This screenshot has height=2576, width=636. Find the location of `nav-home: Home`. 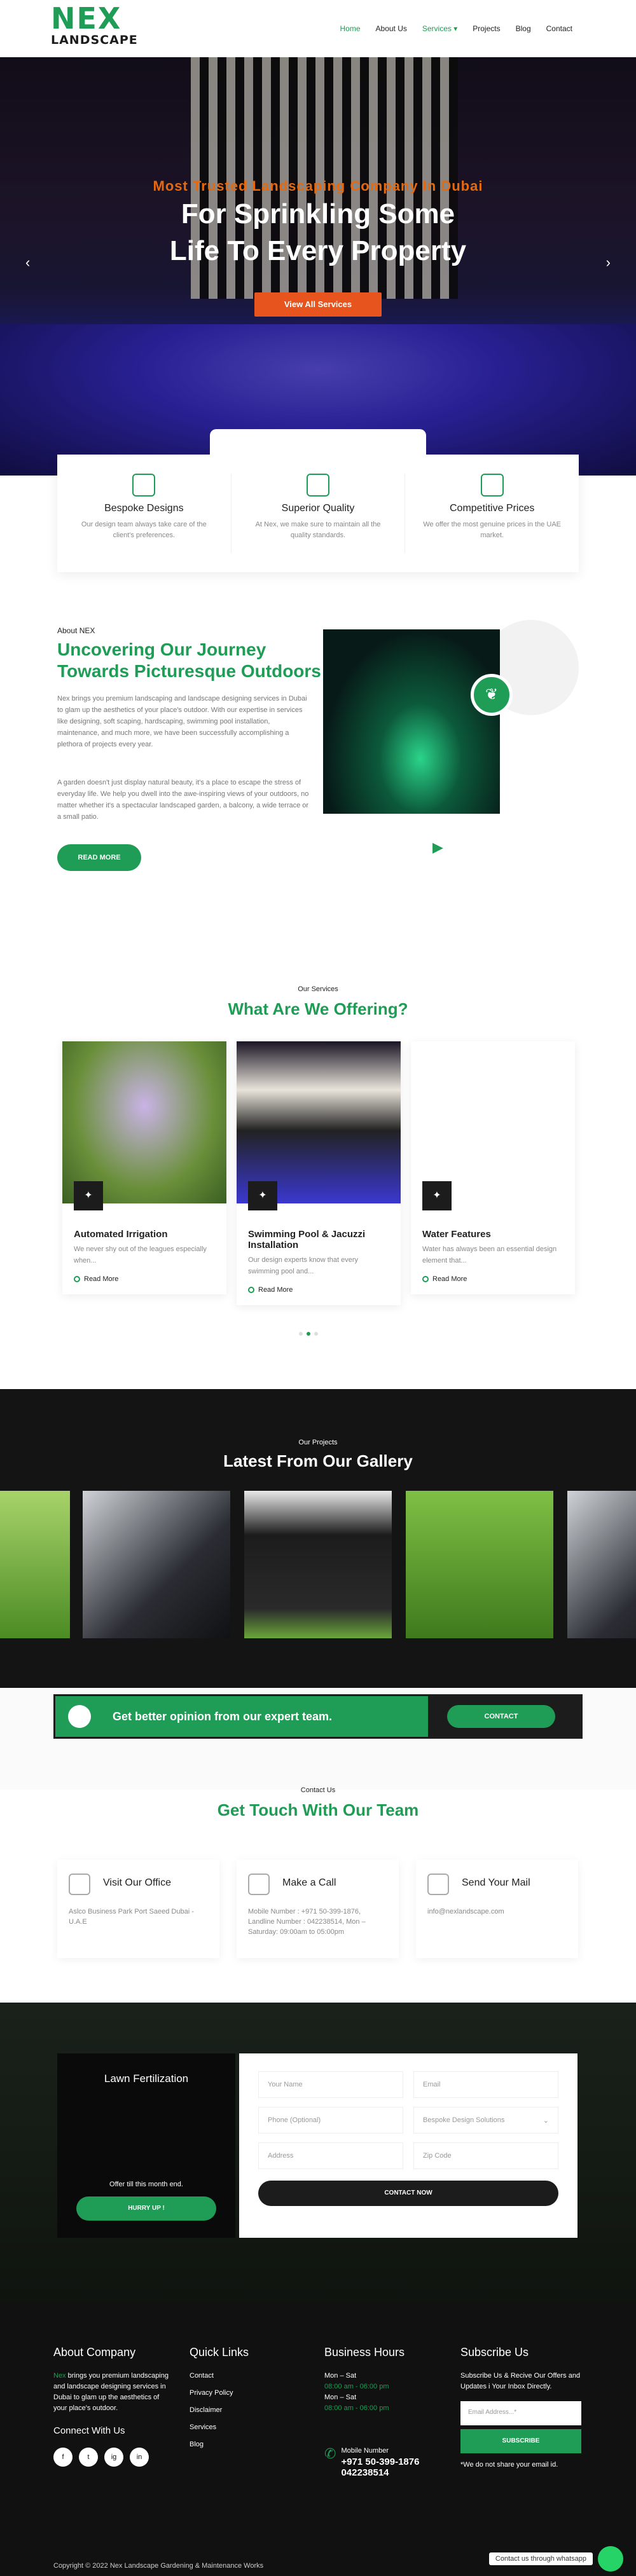

nav-home: Home is located at coordinates (350, 28).